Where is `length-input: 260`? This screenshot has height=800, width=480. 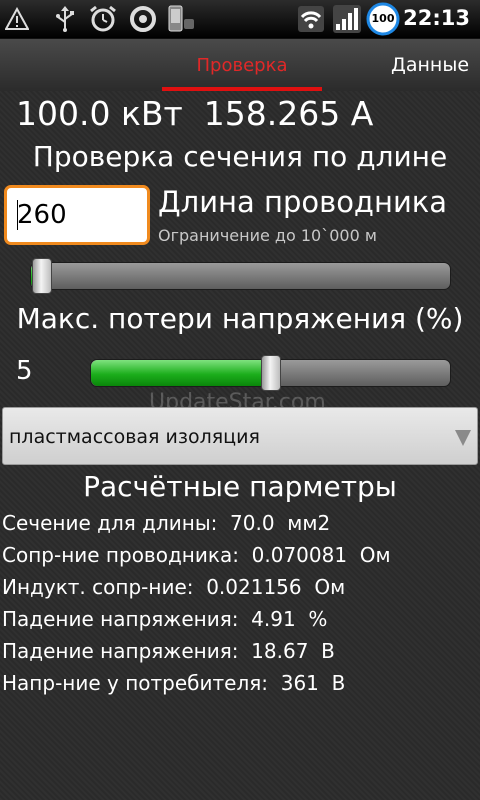
length-input: 260 is located at coordinates (77, 215).